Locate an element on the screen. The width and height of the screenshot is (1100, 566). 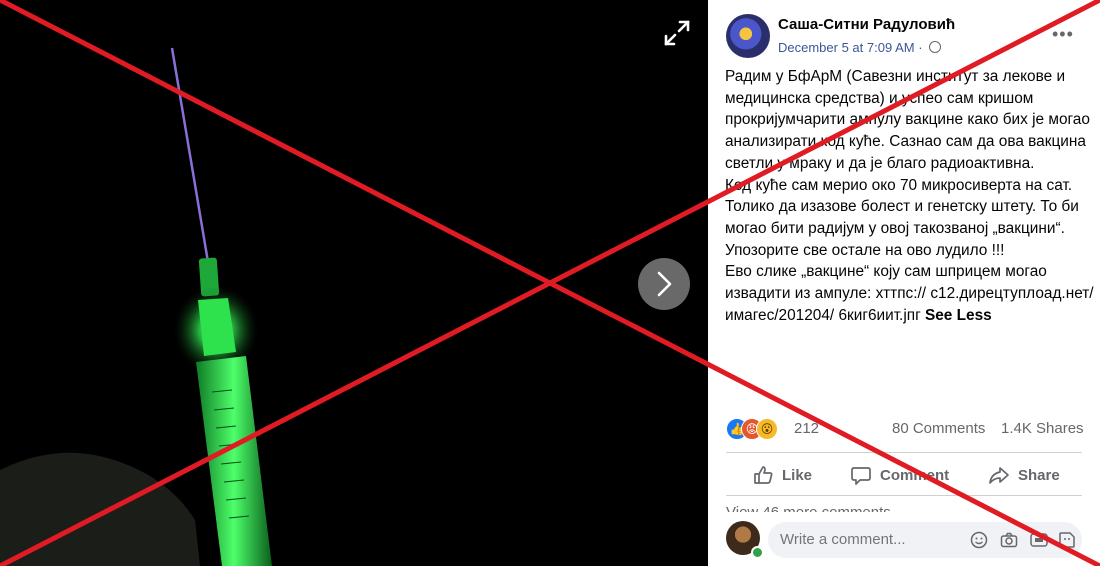
like-label: Like is located at coordinates (797, 475).